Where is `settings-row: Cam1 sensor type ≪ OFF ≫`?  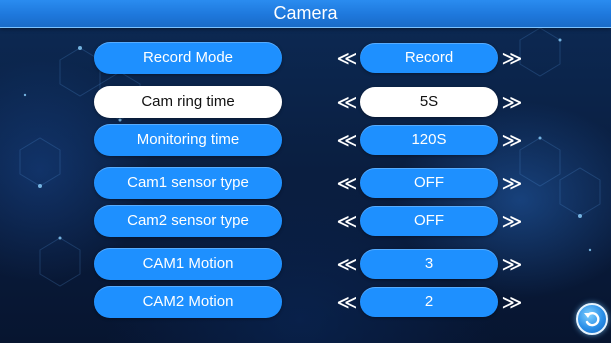
settings-row: Cam1 sensor type ≪ OFF ≫ is located at coordinates (305, 184).